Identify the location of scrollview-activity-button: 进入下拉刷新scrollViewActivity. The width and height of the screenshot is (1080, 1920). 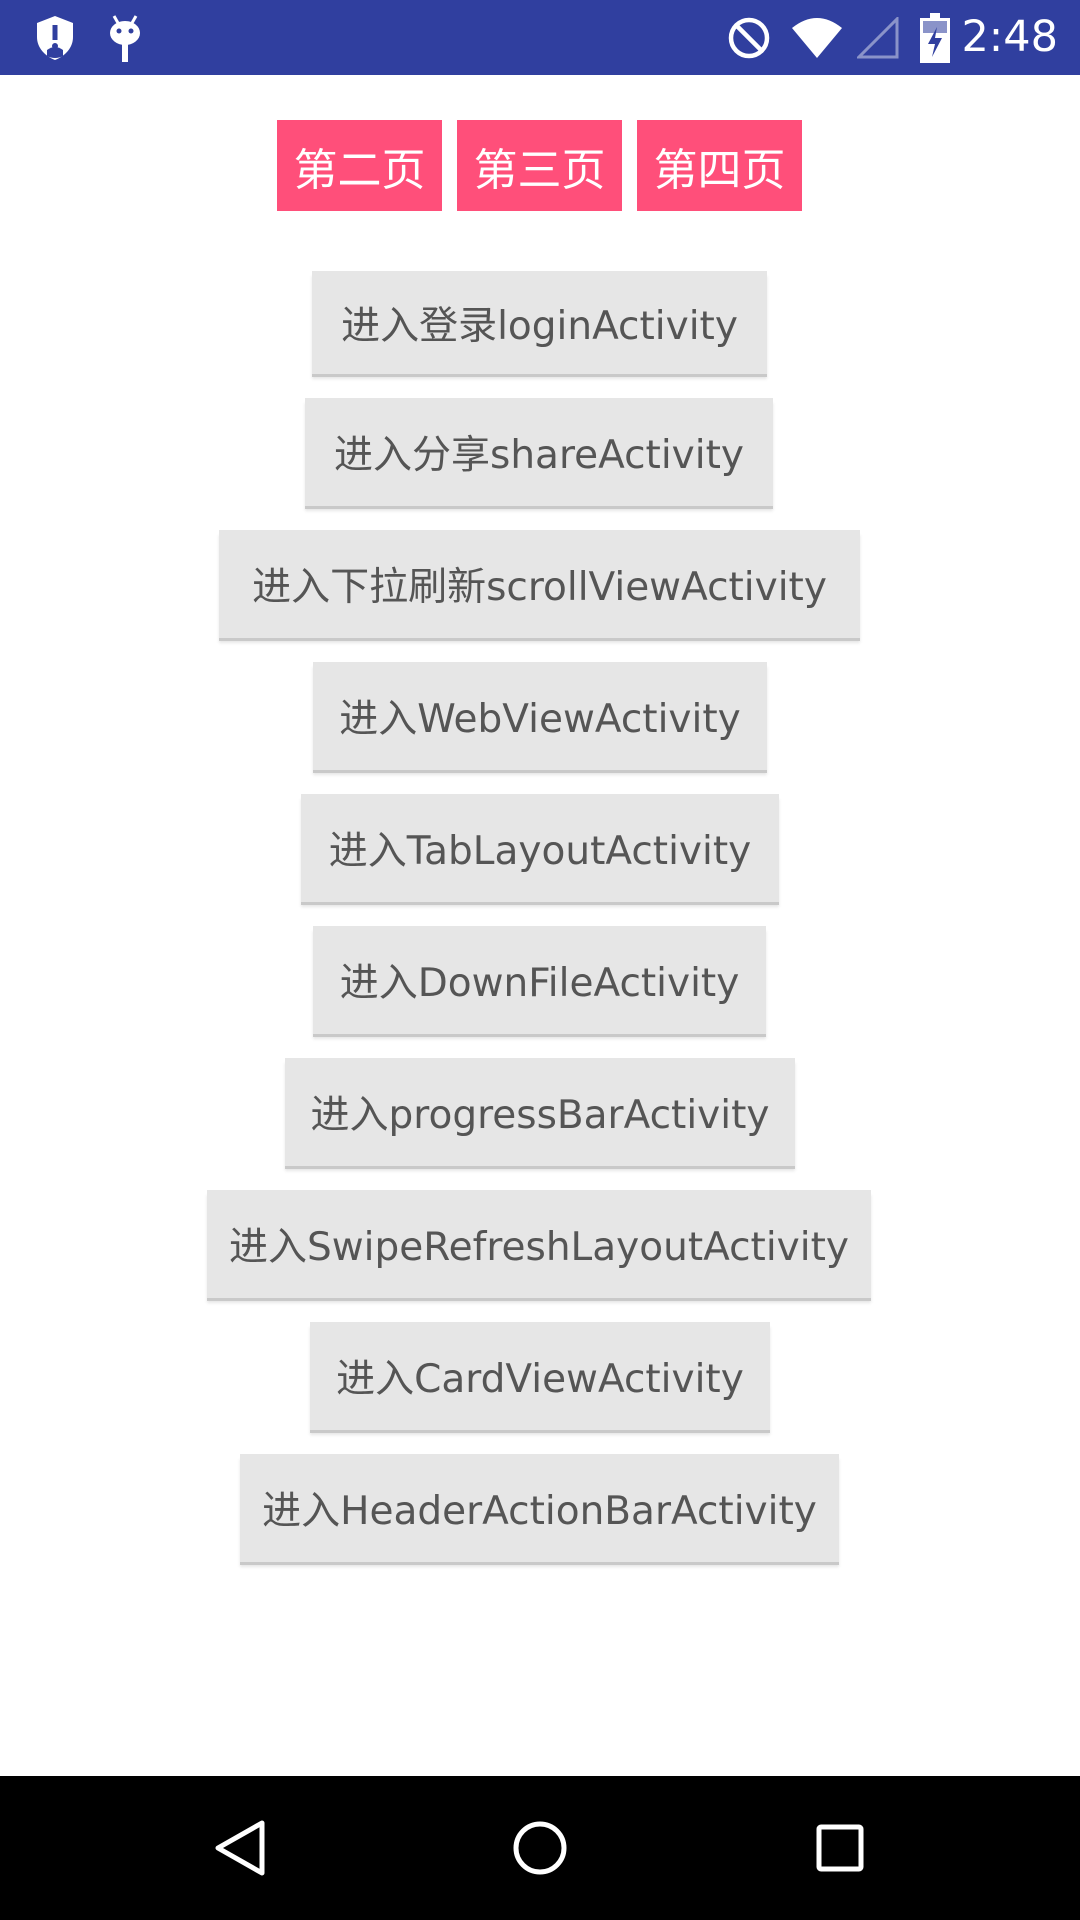
(539, 584).